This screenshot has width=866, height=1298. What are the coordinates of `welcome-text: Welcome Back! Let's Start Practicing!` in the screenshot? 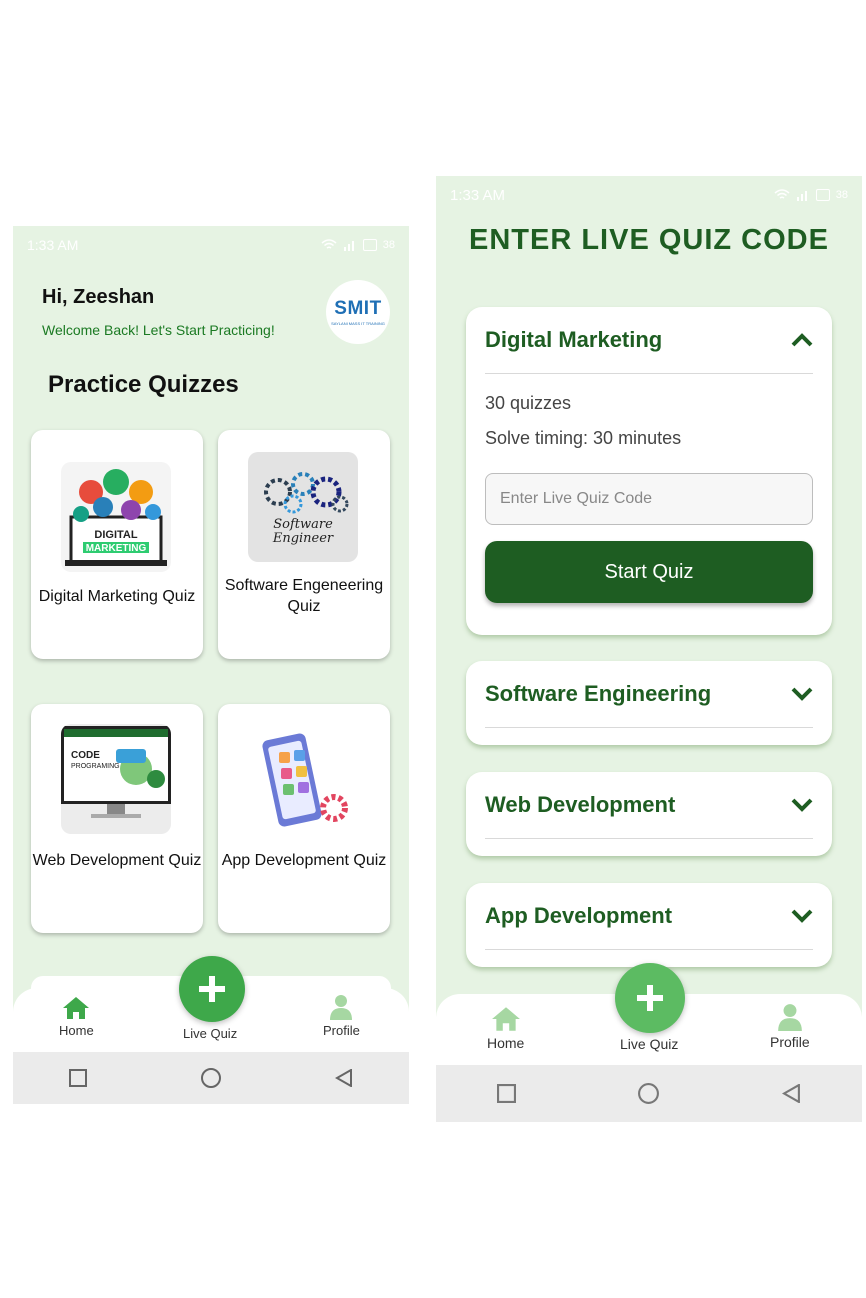 It's located at (158, 330).